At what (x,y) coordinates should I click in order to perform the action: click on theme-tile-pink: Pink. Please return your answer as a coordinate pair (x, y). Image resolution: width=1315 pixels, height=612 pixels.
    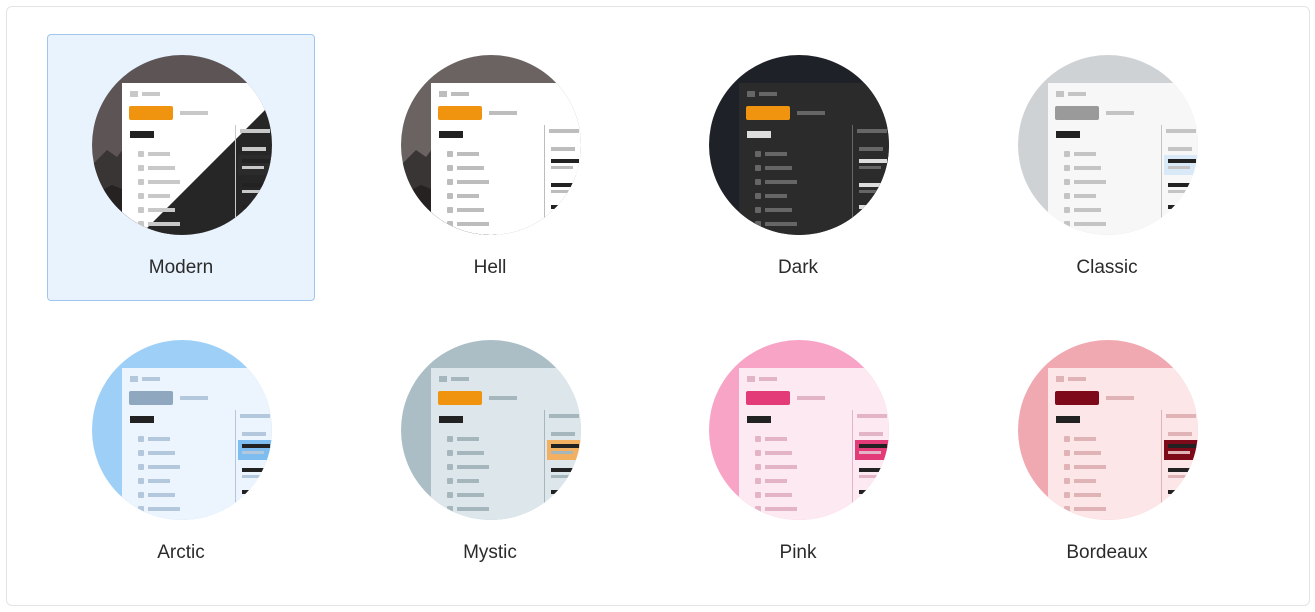
    Looking at the image, I should click on (798, 452).